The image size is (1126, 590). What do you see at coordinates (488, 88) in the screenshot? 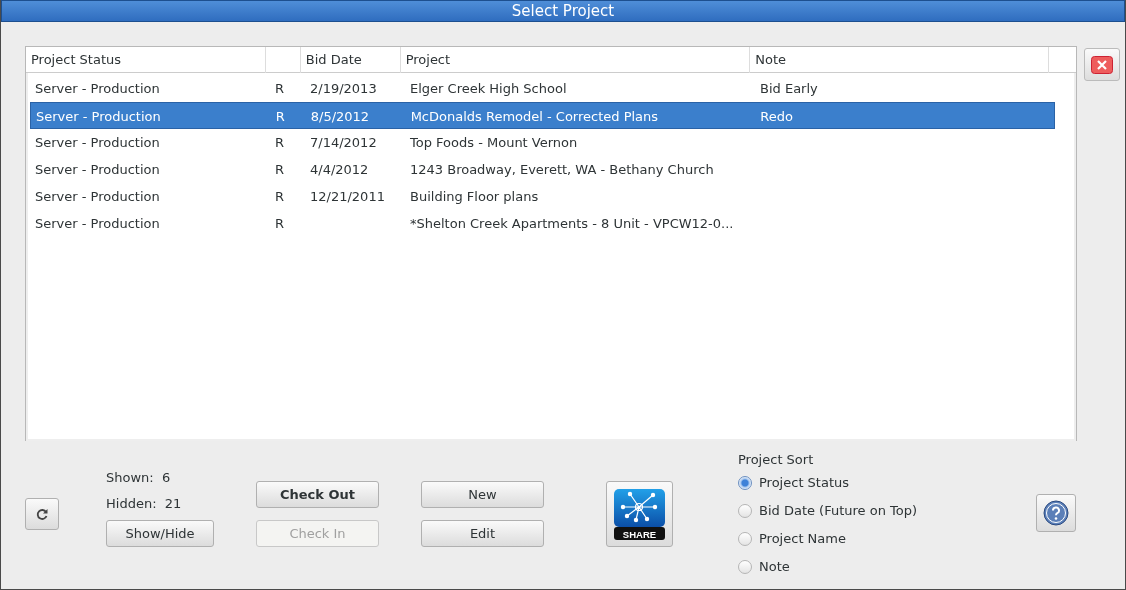
I see `table-cell: Elger Creek High School` at bounding box center [488, 88].